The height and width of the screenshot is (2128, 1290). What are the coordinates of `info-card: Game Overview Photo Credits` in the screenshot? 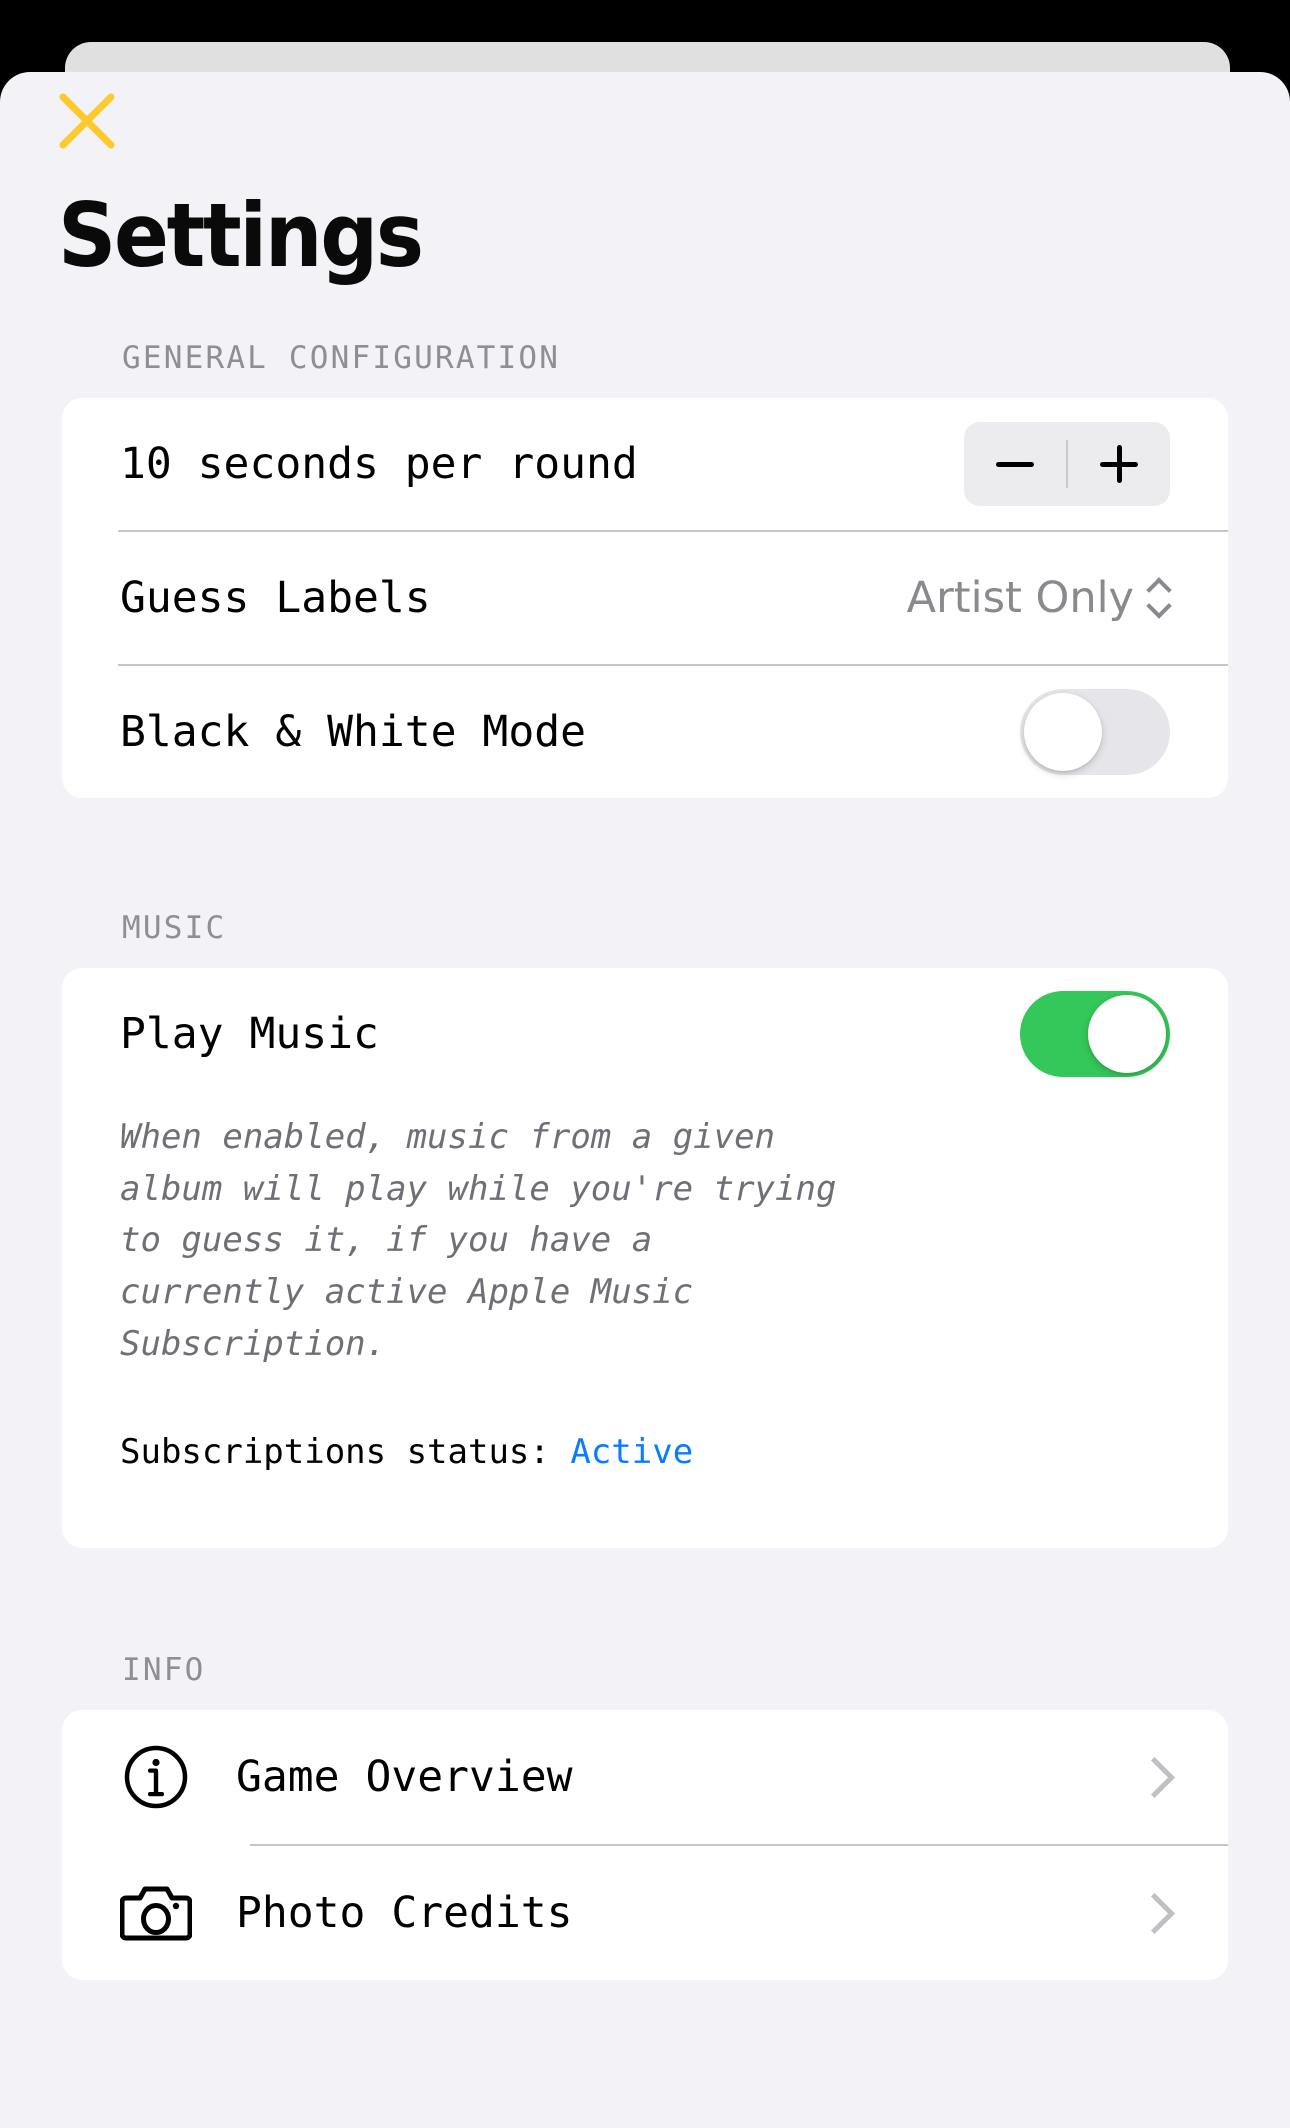 It's located at (645, 1845).